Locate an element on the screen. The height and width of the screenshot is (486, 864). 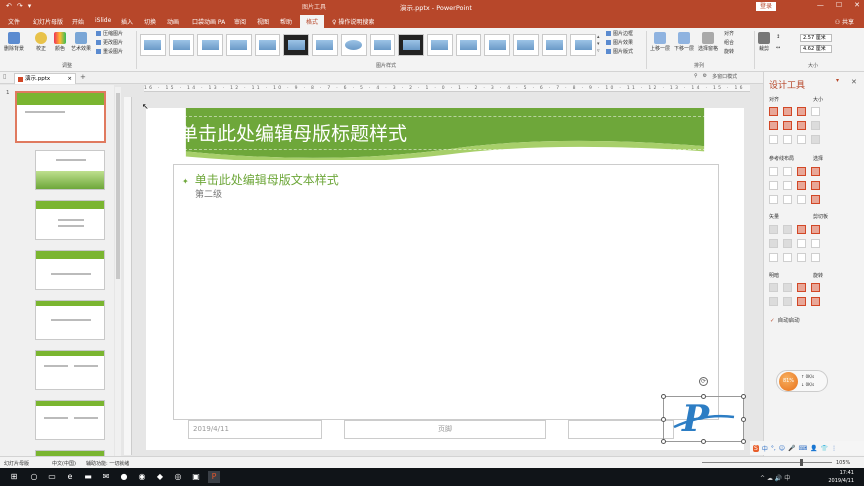
system-tray-icons: ^ ☁ 🔊 中 is located at coordinates (775, 477).